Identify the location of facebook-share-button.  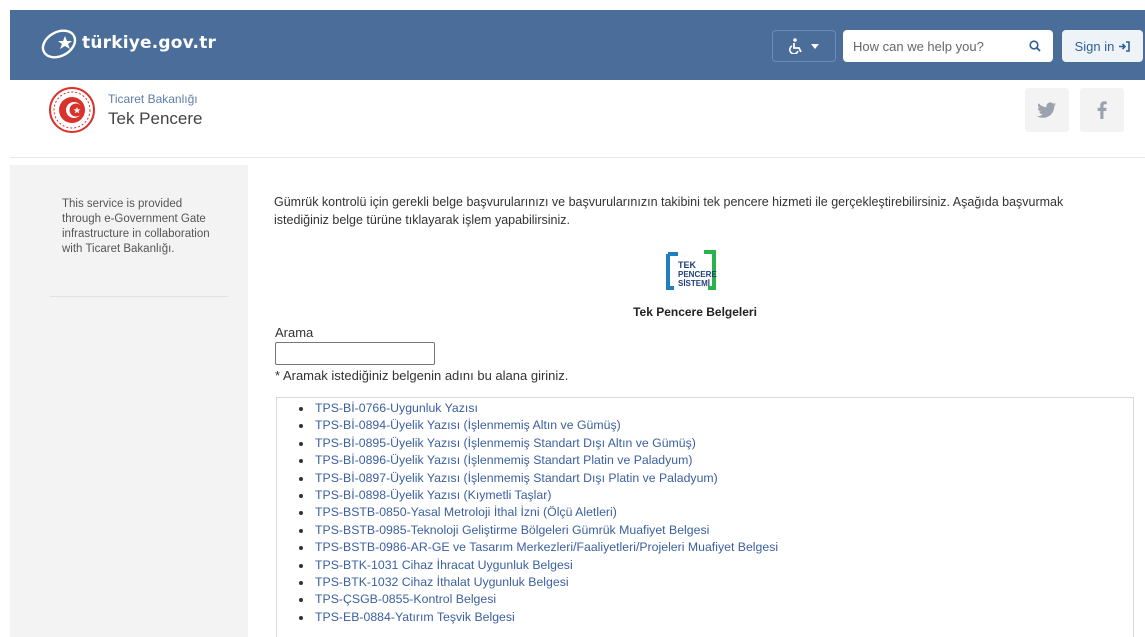
(1102, 110).